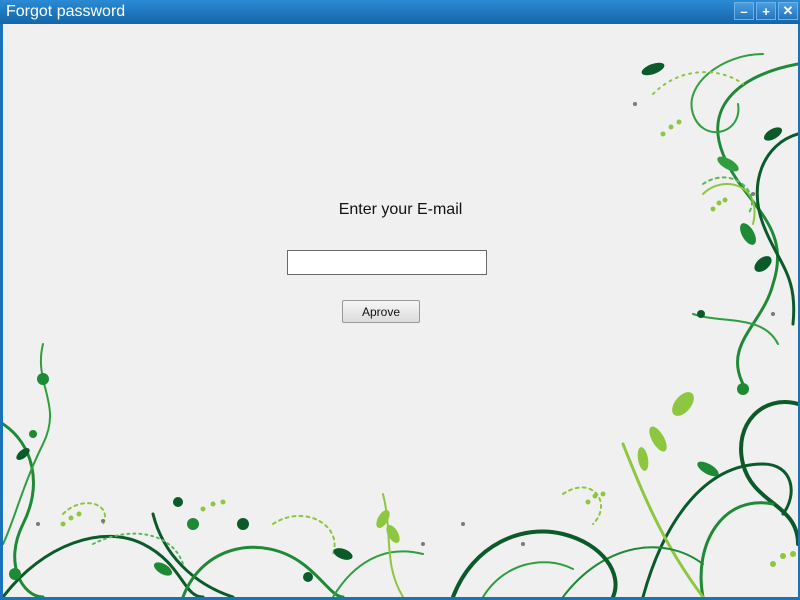 The width and height of the screenshot is (800, 600). What do you see at coordinates (381, 311) in the screenshot?
I see `approve-button: Aprove` at bounding box center [381, 311].